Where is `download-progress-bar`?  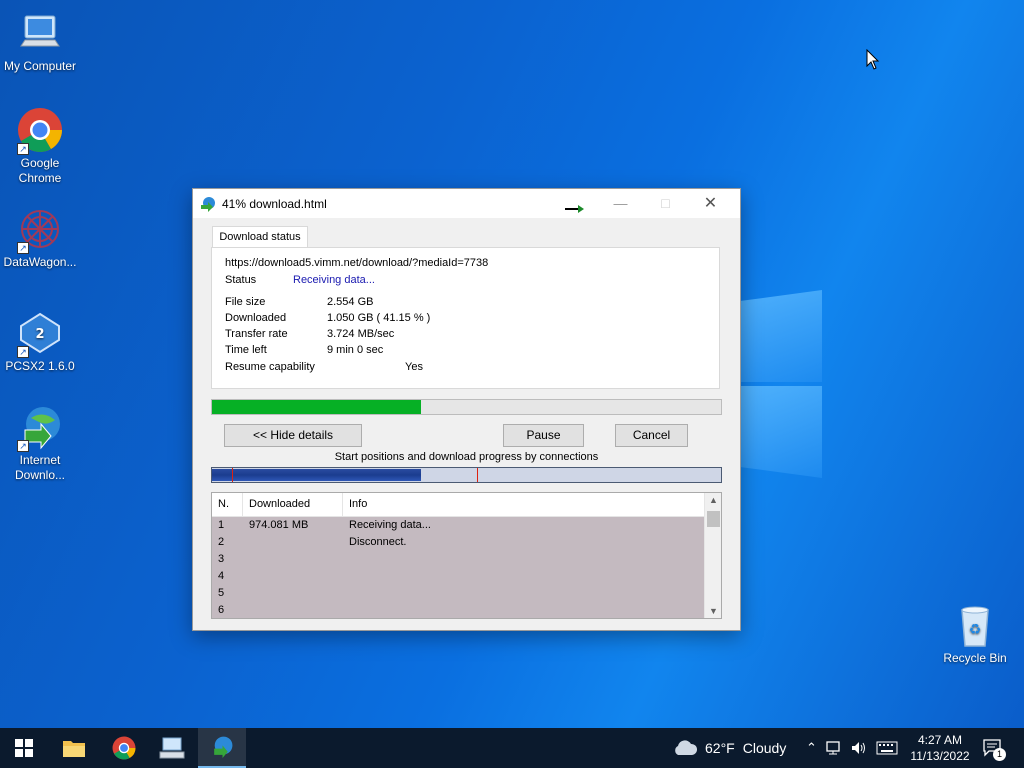
download-progress-bar is located at coordinates (466, 407).